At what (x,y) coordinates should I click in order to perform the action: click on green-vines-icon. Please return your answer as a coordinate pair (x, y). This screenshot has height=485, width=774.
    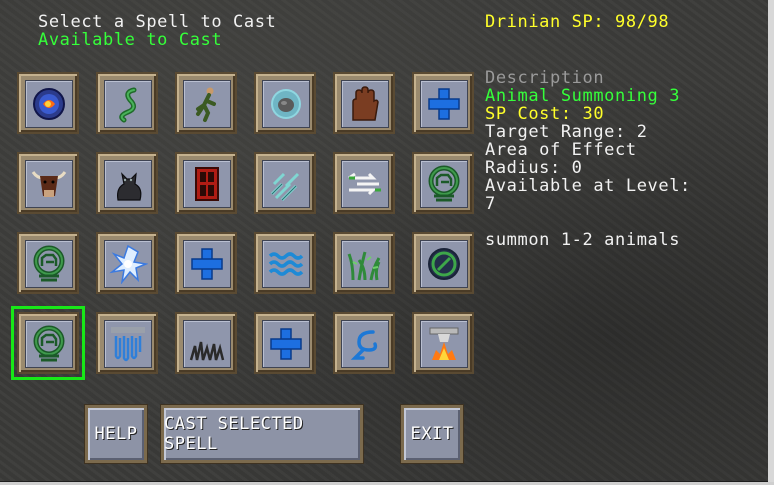
    Looking at the image, I should click on (364, 266).